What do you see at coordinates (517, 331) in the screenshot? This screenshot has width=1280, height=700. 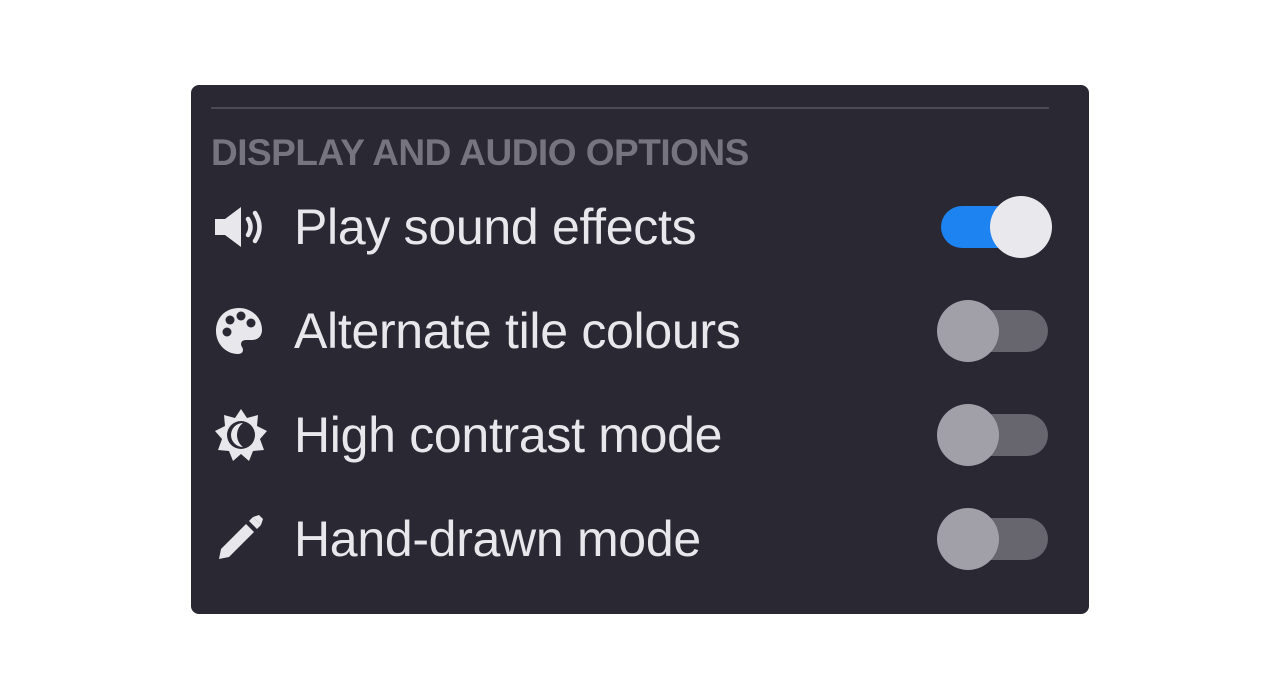 I see `option-label-alternate-tile-colours: Alternate tile colours` at bounding box center [517, 331].